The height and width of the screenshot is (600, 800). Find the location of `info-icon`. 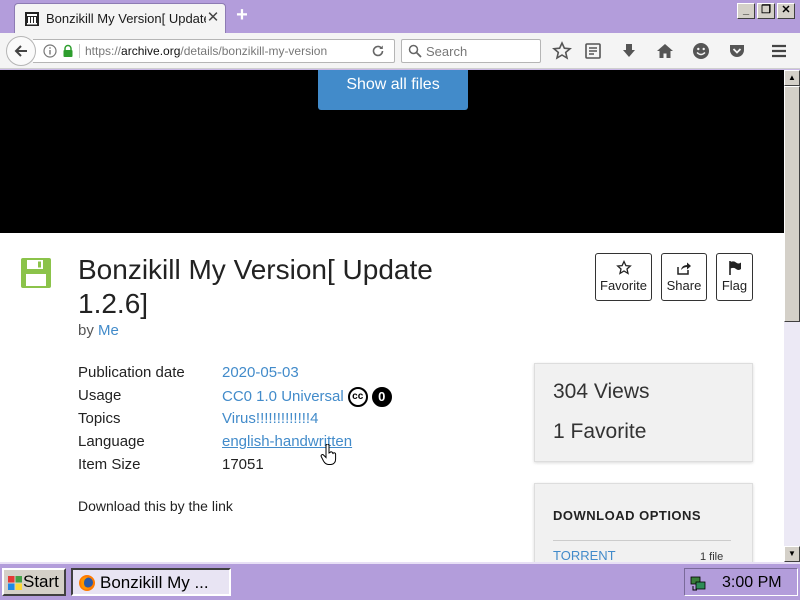

info-icon is located at coordinates (50, 51).